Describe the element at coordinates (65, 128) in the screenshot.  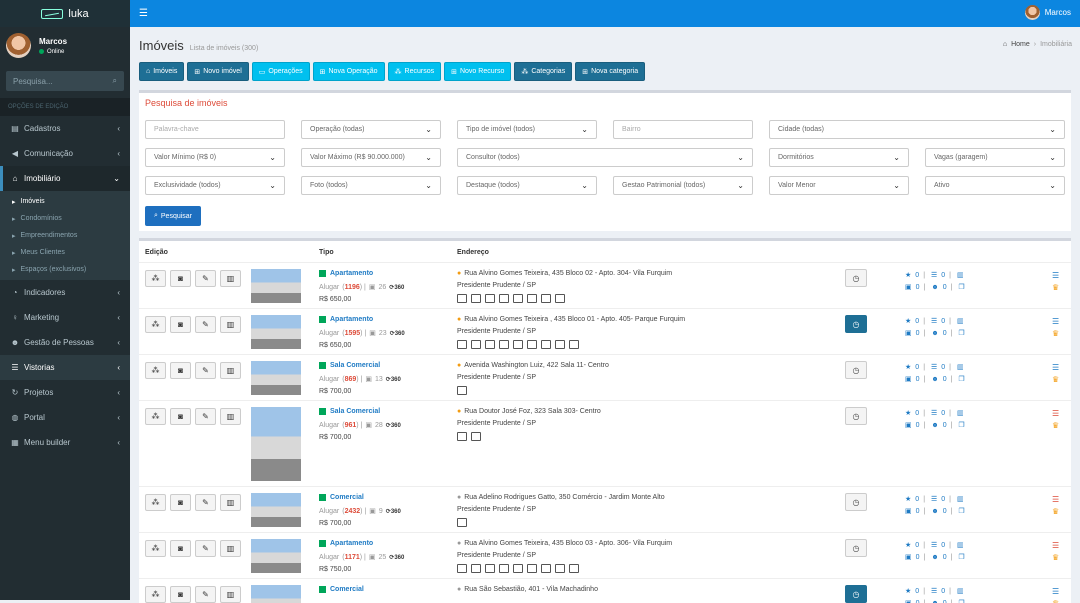
I see `sidebar-item-cadastros: ▤ Cadastros ‹` at that location.